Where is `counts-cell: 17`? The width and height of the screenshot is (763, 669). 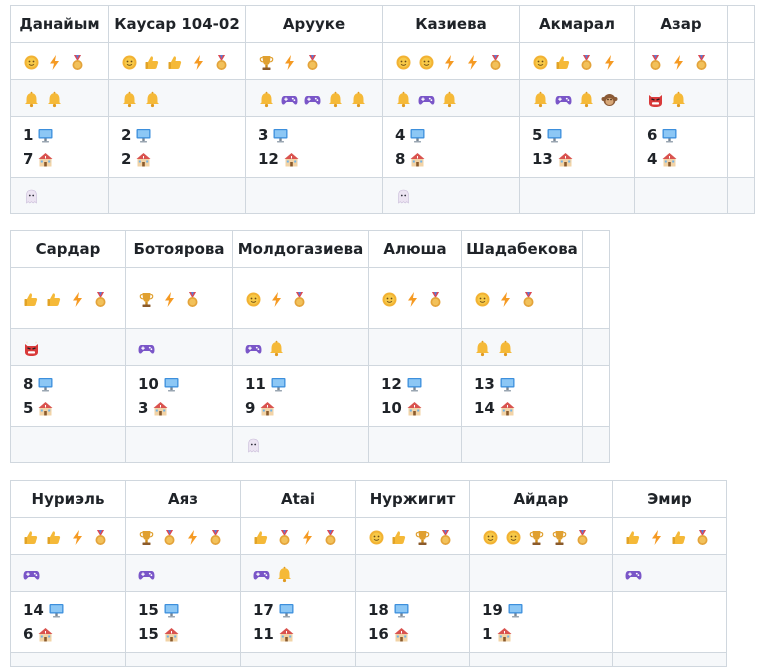
counts-cell: 17 is located at coordinates (59, 147).